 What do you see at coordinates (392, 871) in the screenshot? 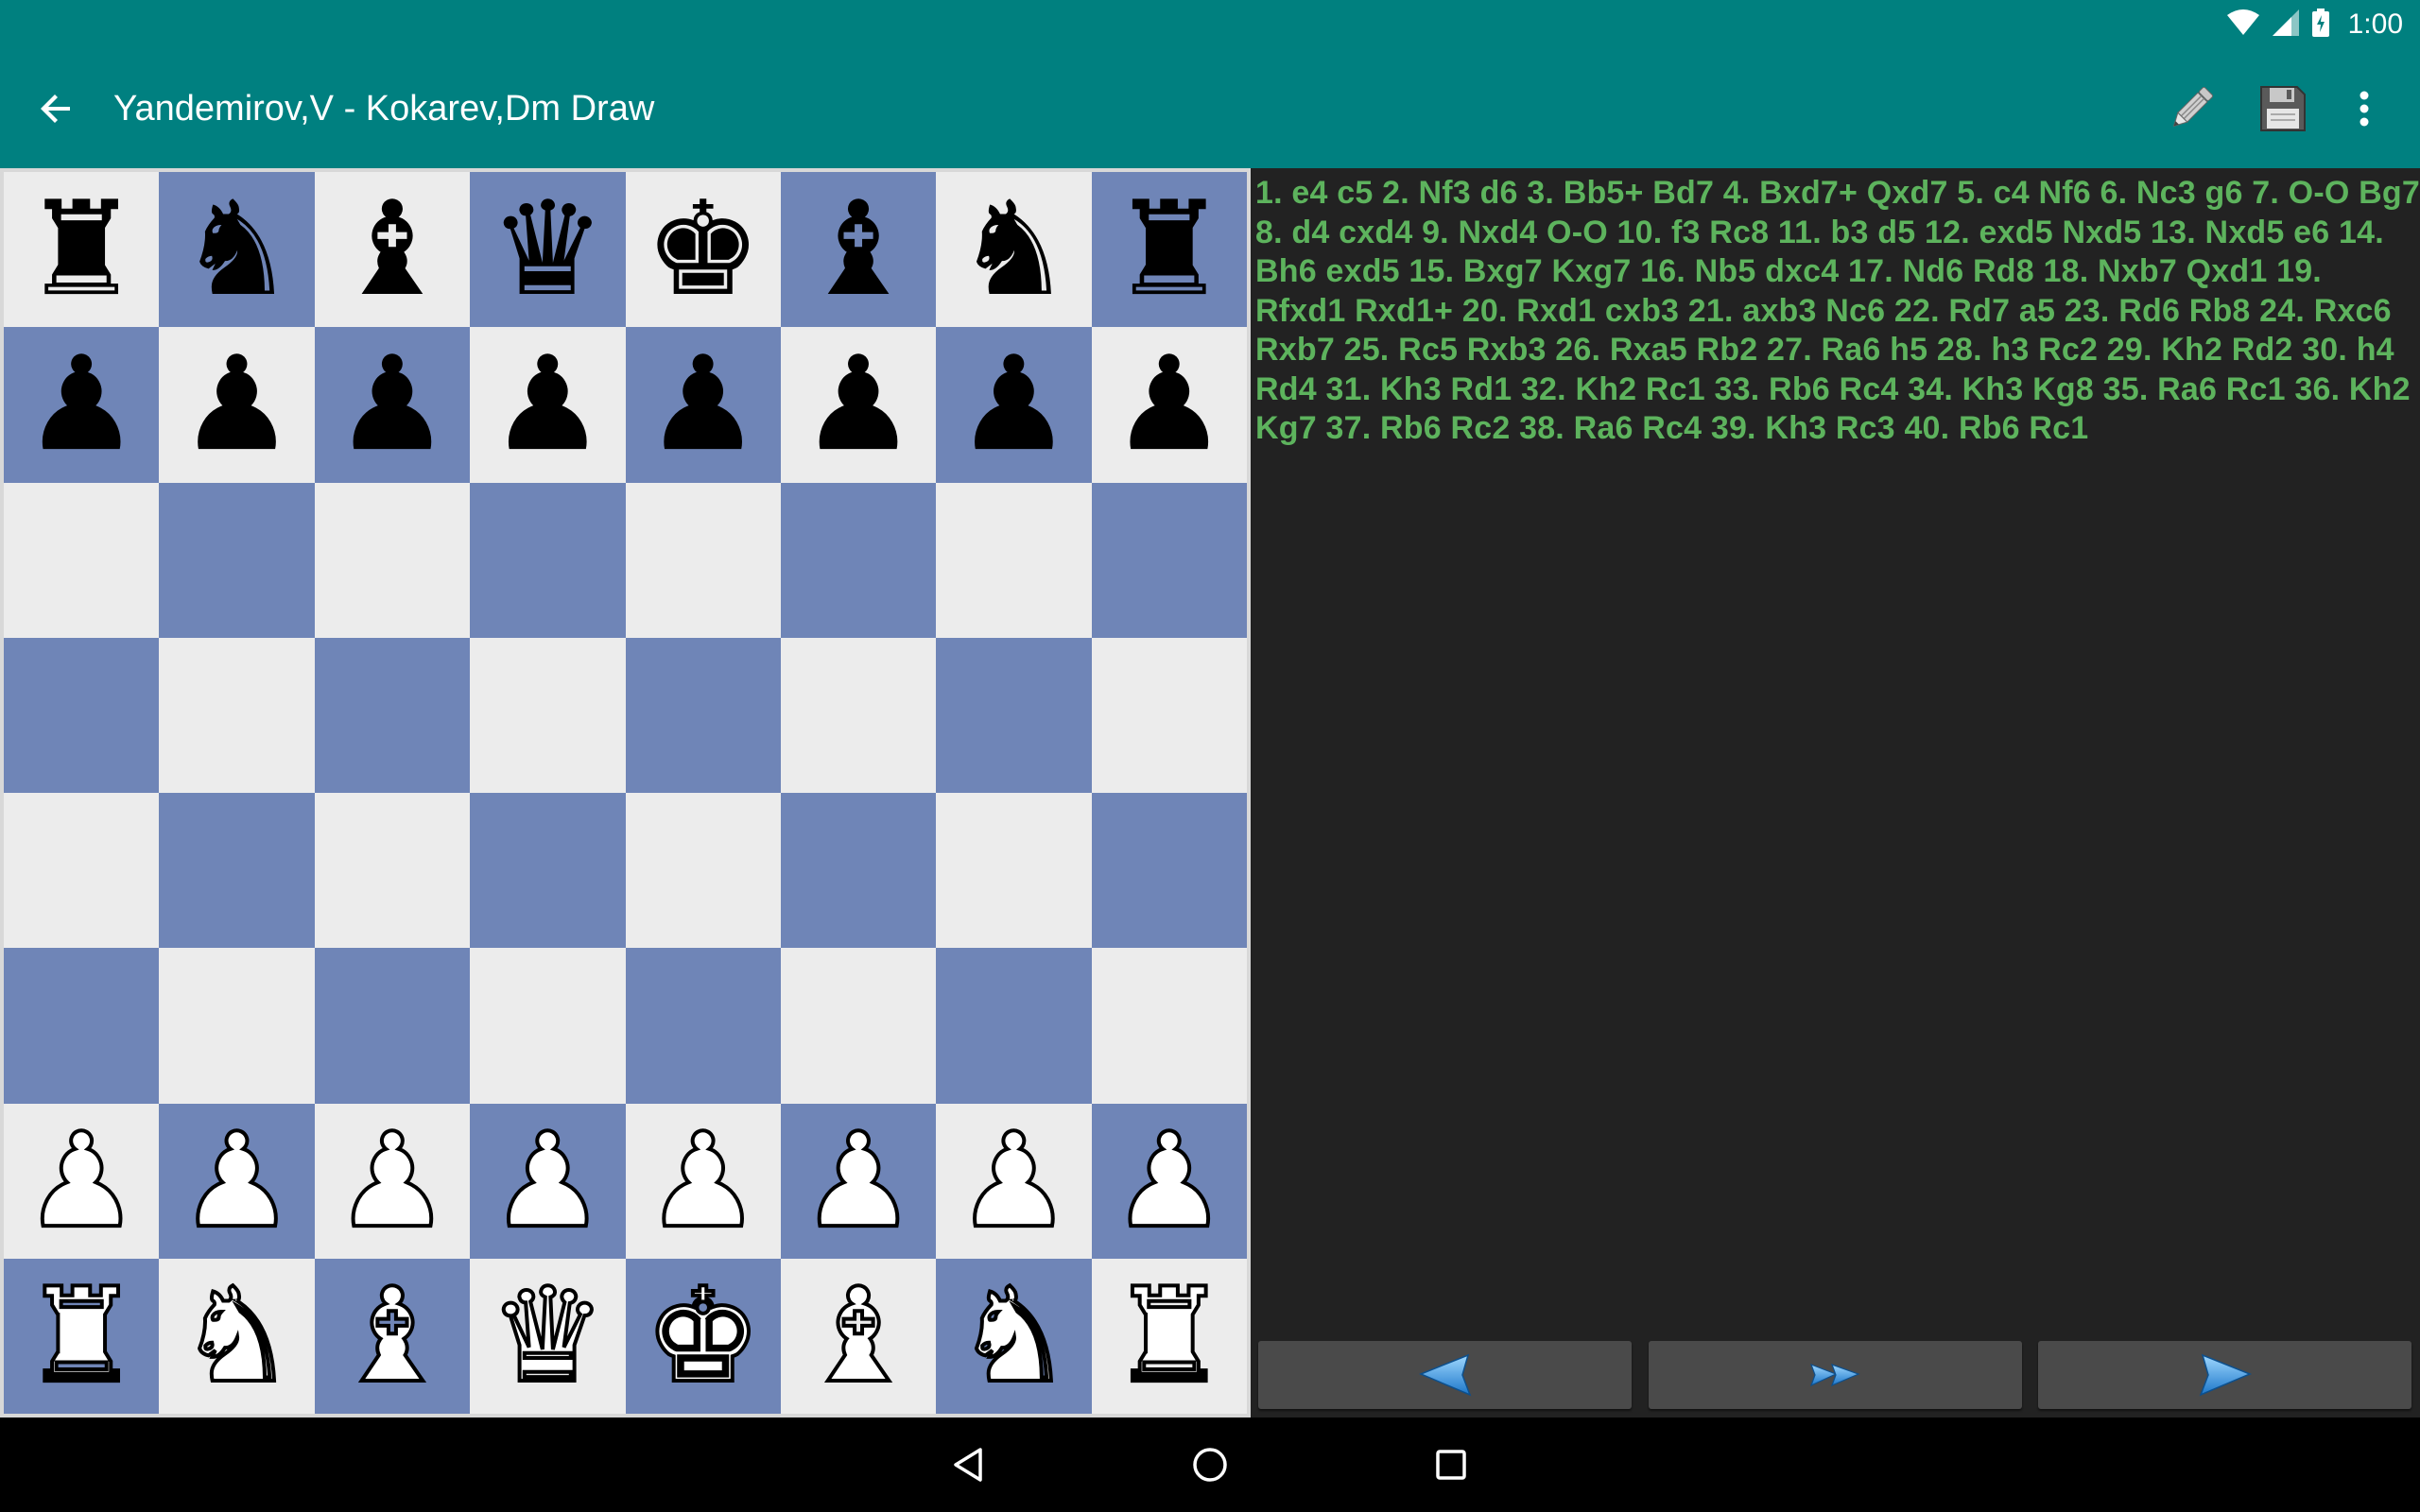
I see `square-c4` at bounding box center [392, 871].